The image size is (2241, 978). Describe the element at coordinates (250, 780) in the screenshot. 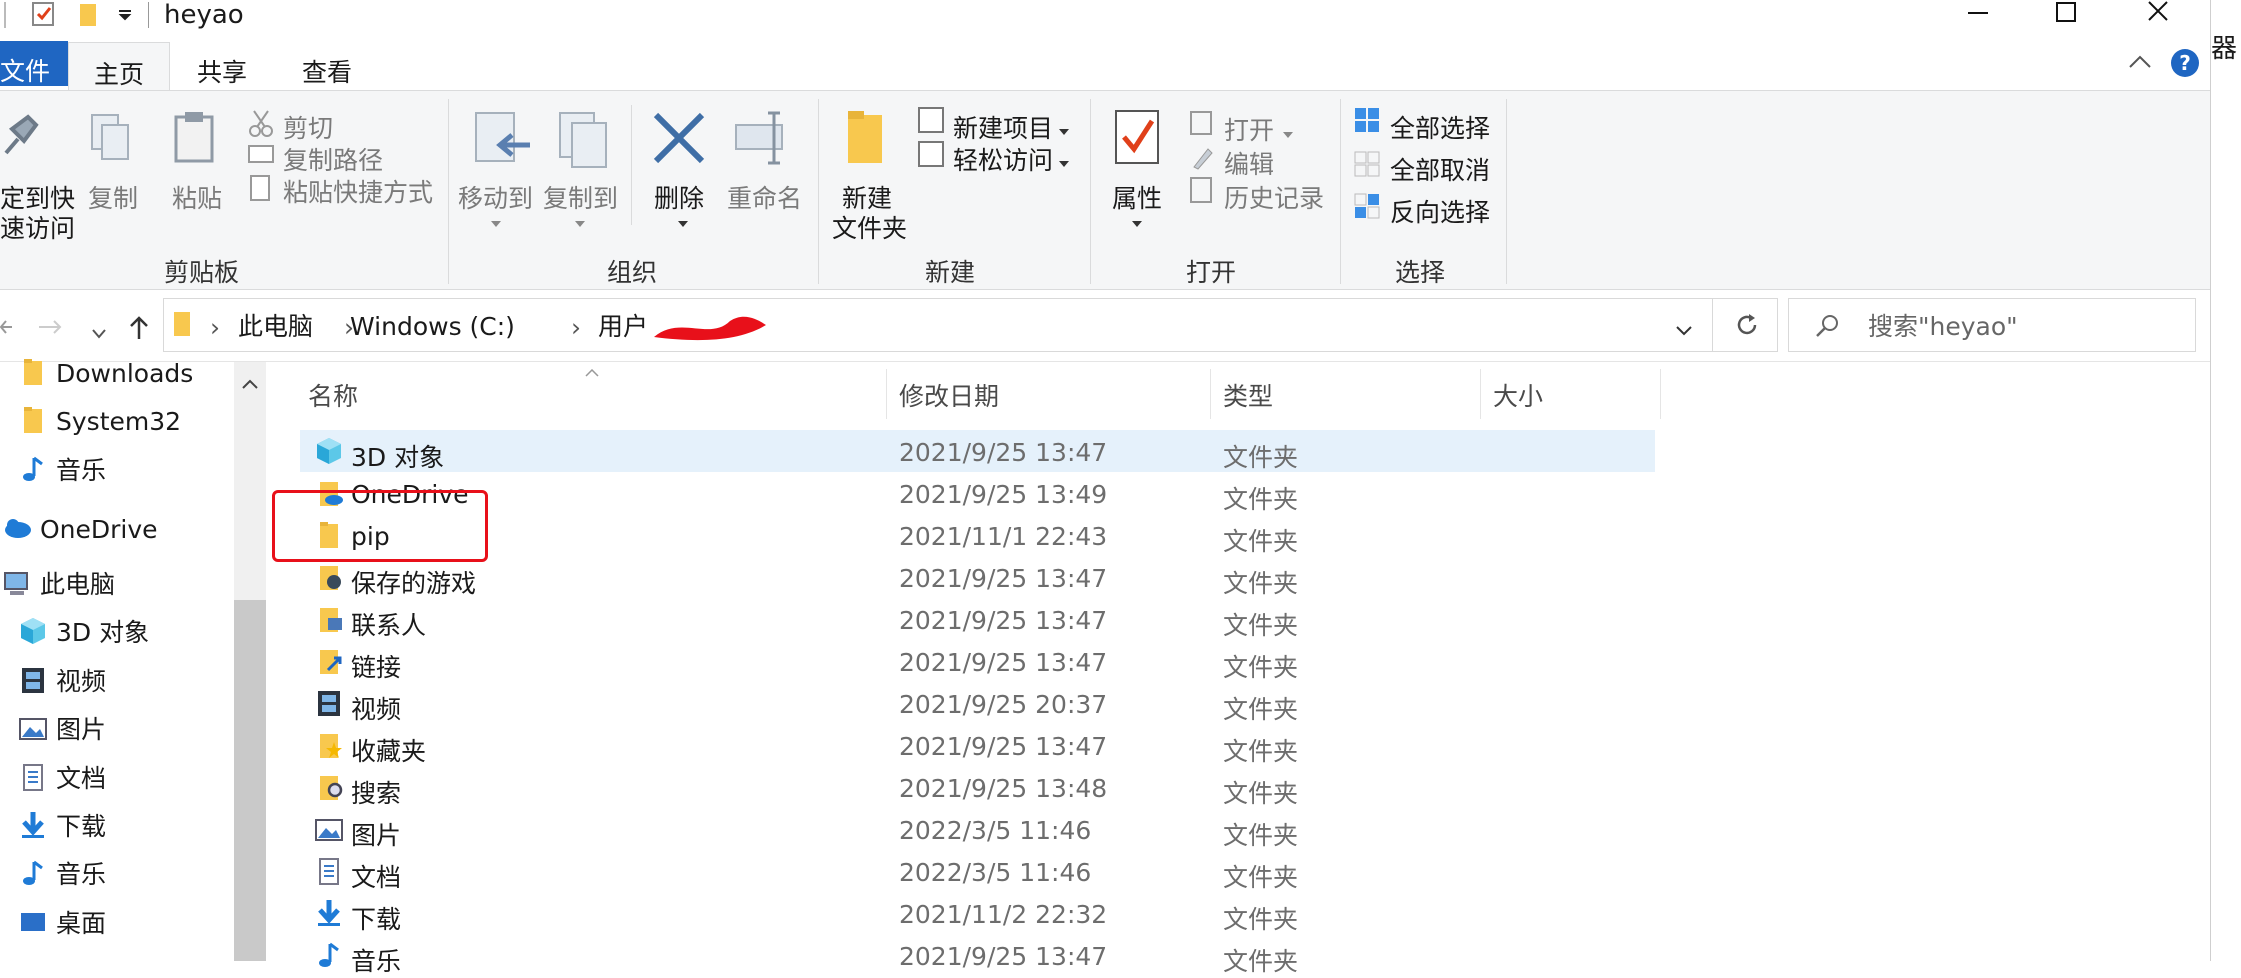

I see `nav-scrollbar-thumb` at that location.